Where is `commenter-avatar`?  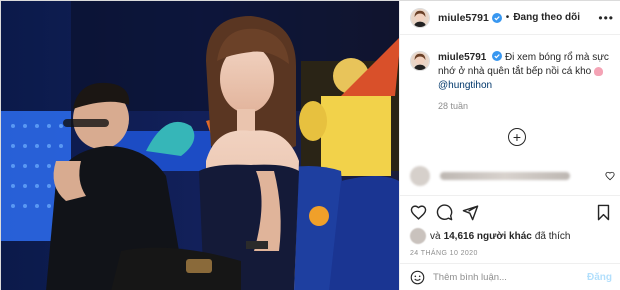 commenter-avatar is located at coordinates (420, 176).